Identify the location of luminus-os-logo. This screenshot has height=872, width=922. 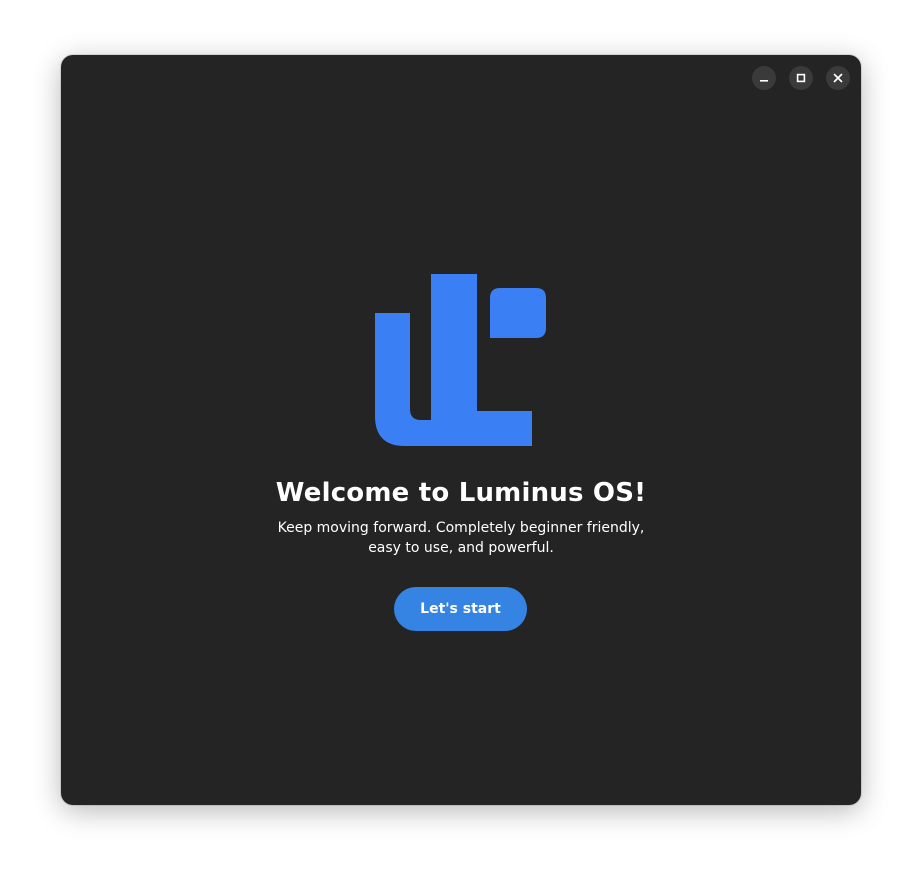
(460, 360).